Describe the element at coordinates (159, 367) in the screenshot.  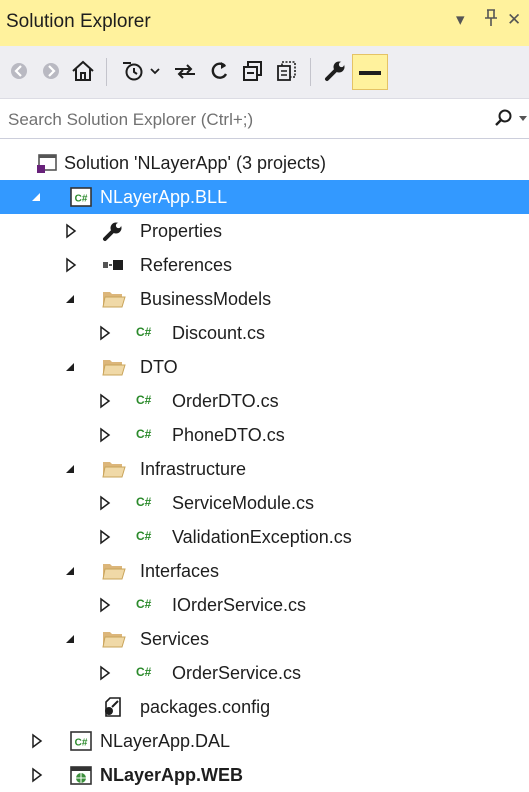
I see `tree-item-label: DTO` at that location.